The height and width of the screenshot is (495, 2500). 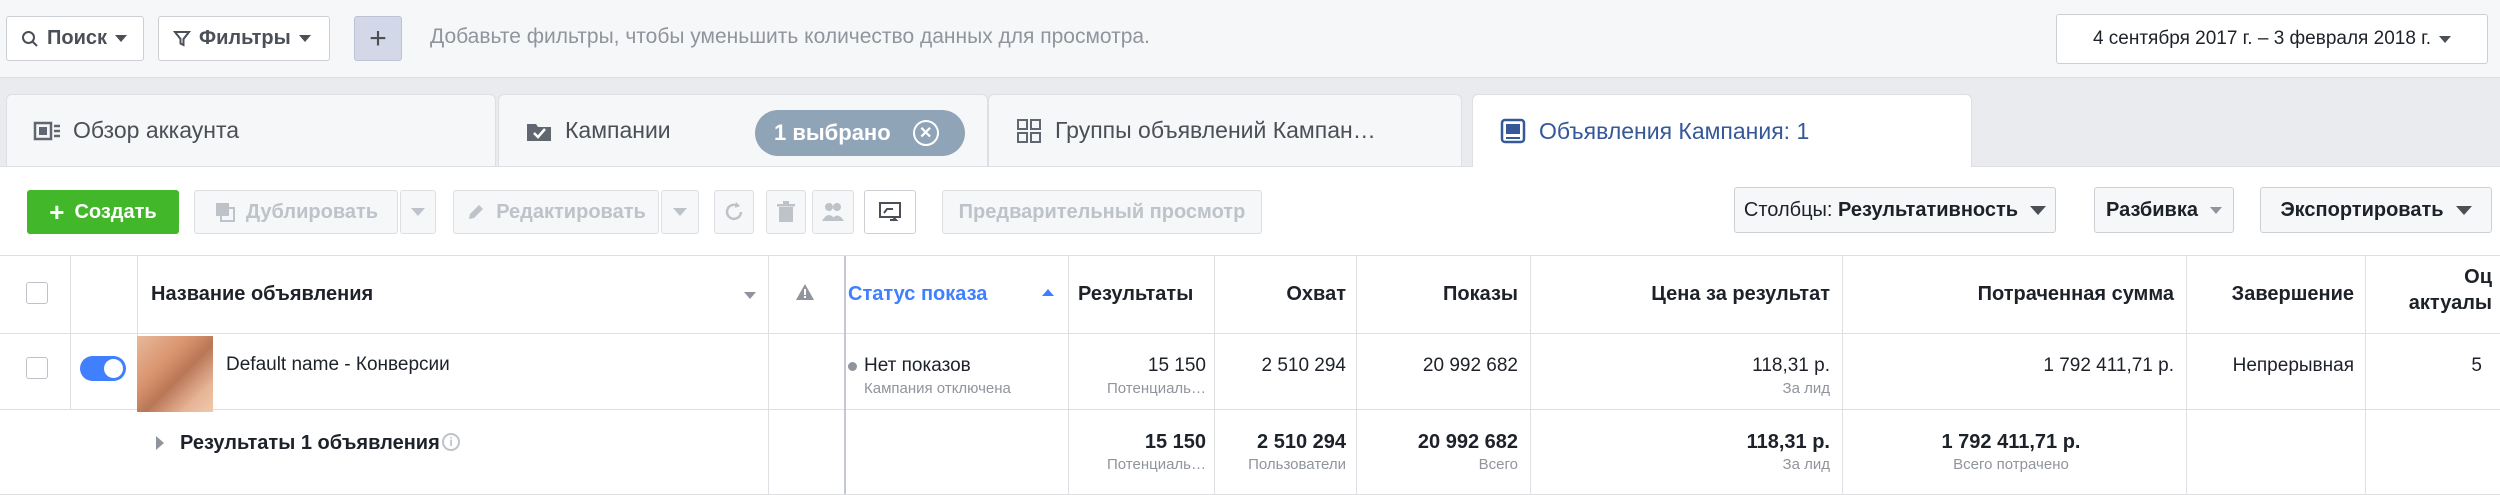 I want to click on edit-label: Редактировать, so click(x=571, y=211).